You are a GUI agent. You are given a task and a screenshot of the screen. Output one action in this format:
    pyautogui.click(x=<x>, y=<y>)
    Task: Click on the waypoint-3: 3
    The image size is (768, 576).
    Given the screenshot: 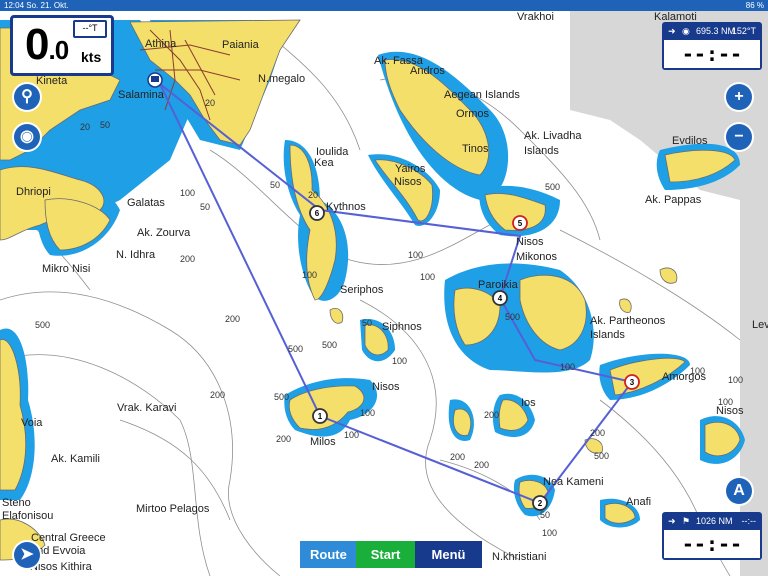 What is the action you would take?
    pyautogui.click(x=632, y=382)
    